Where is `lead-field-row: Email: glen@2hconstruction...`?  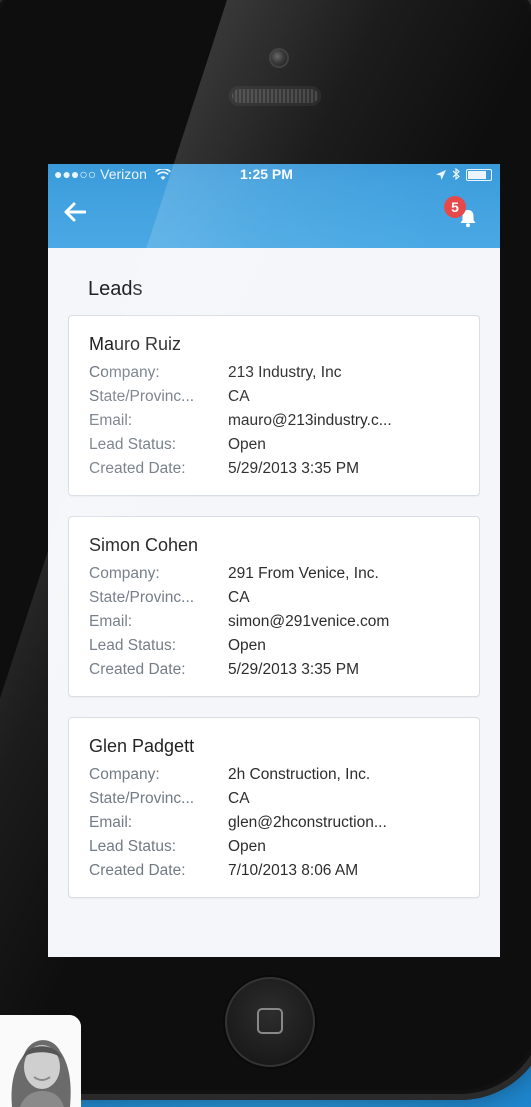 lead-field-row: Email: glen@2hconstruction... is located at coordinates (274, 823).